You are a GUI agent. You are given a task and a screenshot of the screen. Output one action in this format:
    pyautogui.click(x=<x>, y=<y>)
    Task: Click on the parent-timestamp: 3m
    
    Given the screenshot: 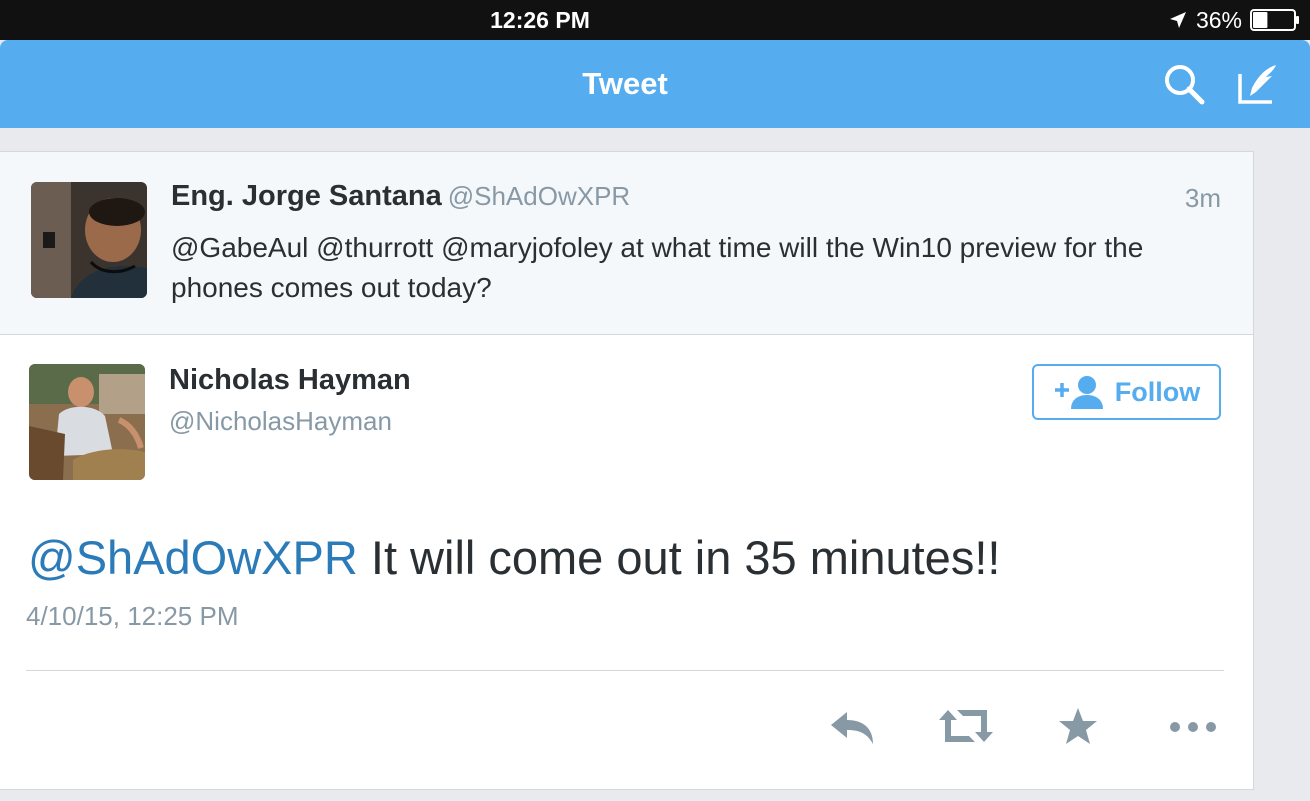 What is the action you would take?
    pyautogui.click(x=1202, y=198)
    